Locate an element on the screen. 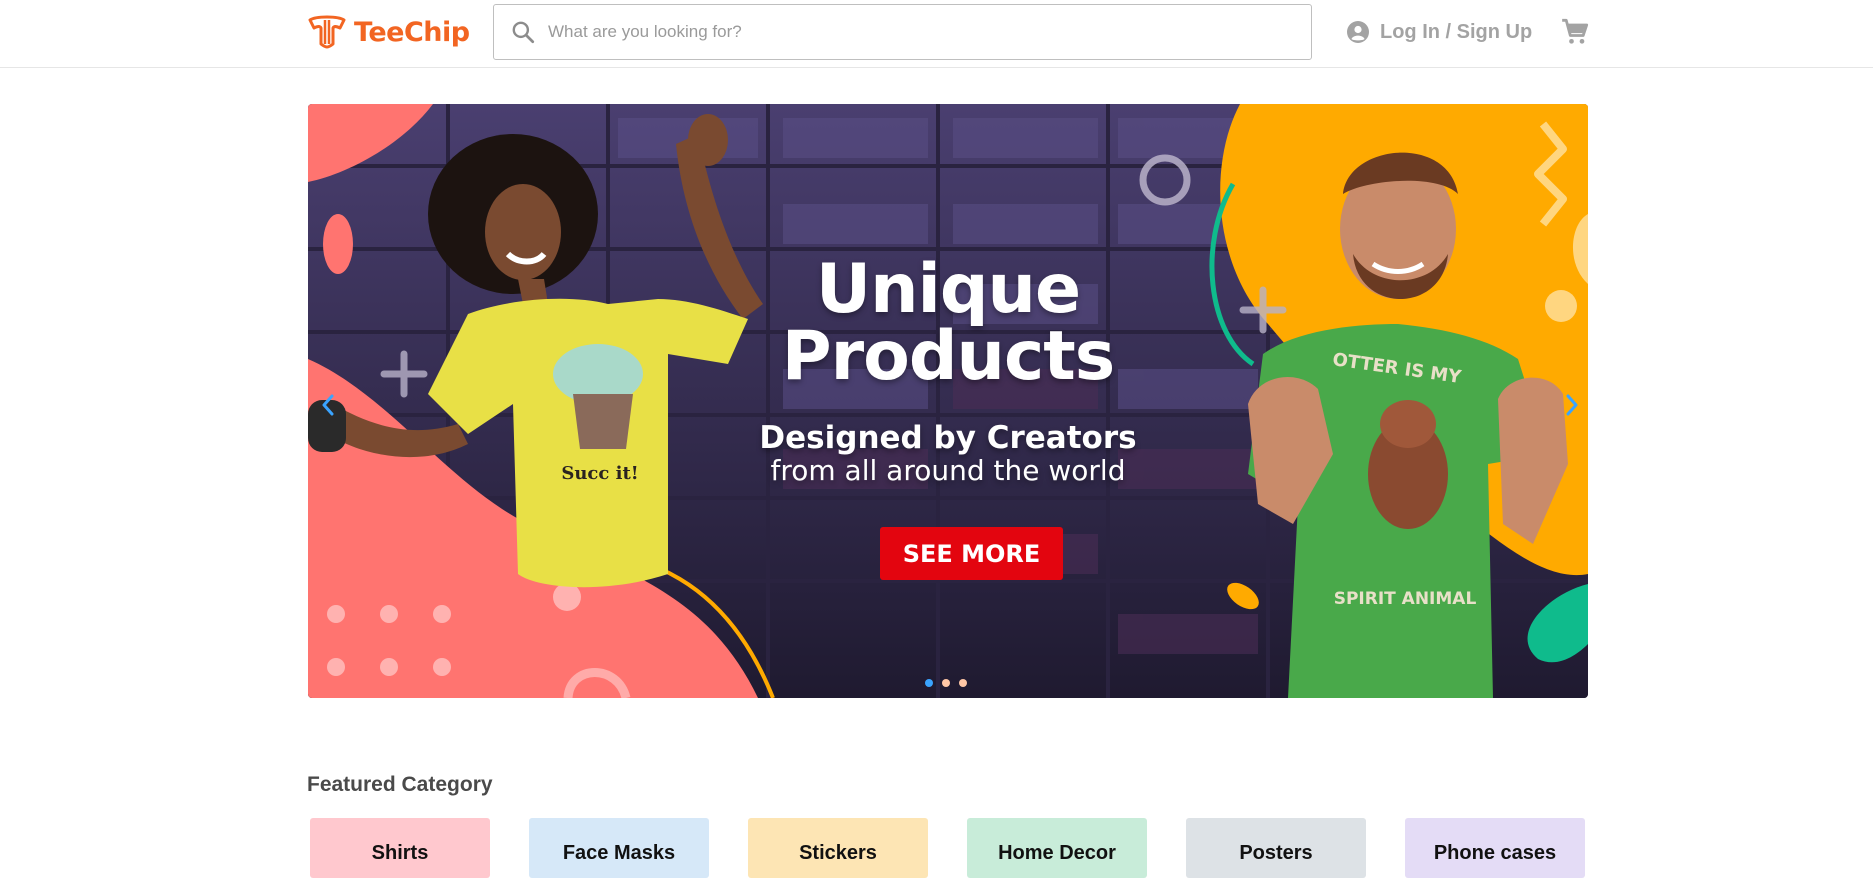  search-bar is located at coordinates (902, 32).